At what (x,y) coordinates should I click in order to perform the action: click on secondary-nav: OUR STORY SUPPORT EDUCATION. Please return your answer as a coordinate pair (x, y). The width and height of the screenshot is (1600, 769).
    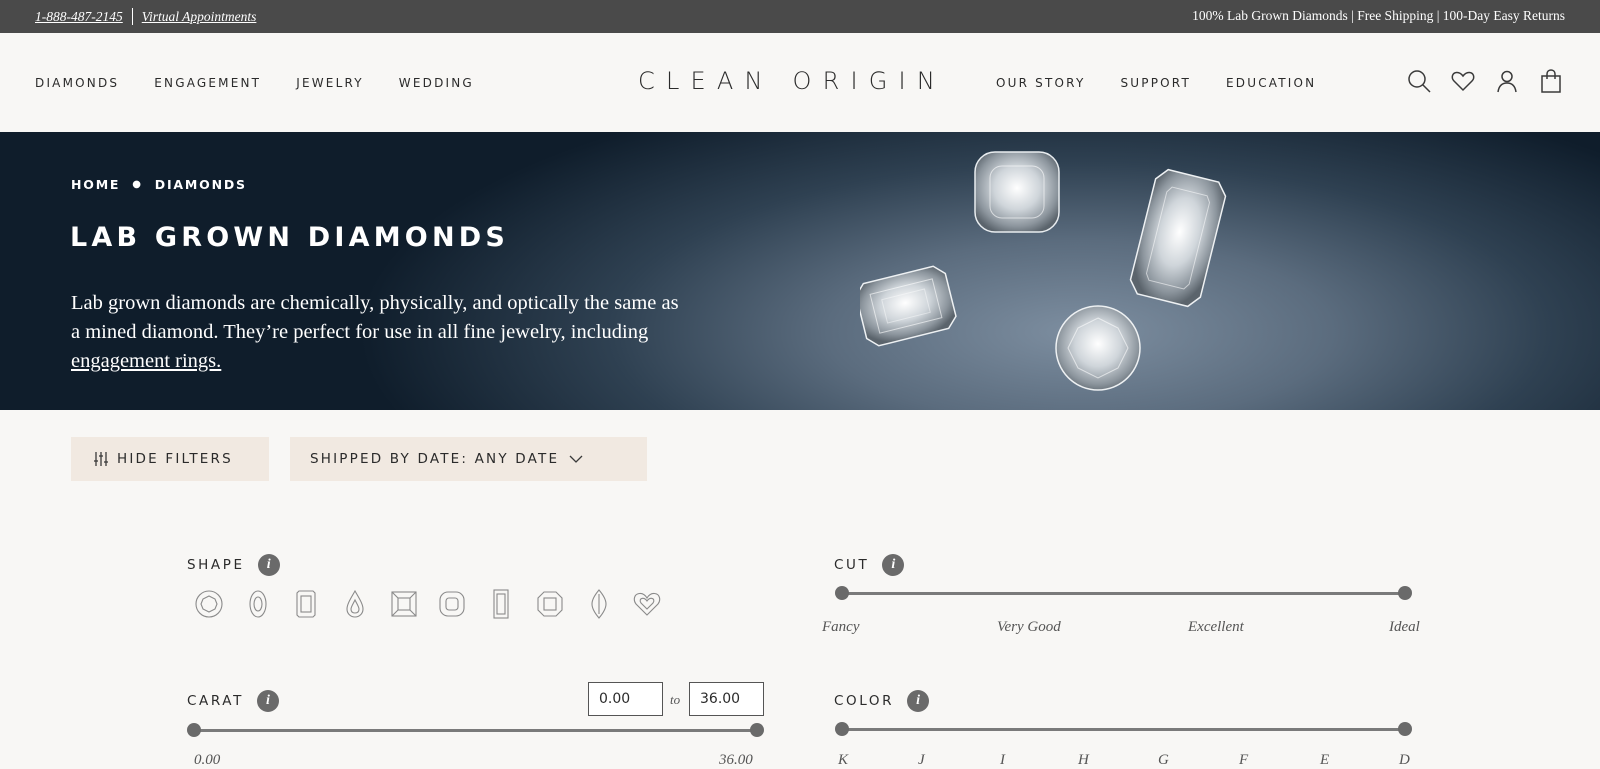
    Looking at the image, I should click on (1173, 83).